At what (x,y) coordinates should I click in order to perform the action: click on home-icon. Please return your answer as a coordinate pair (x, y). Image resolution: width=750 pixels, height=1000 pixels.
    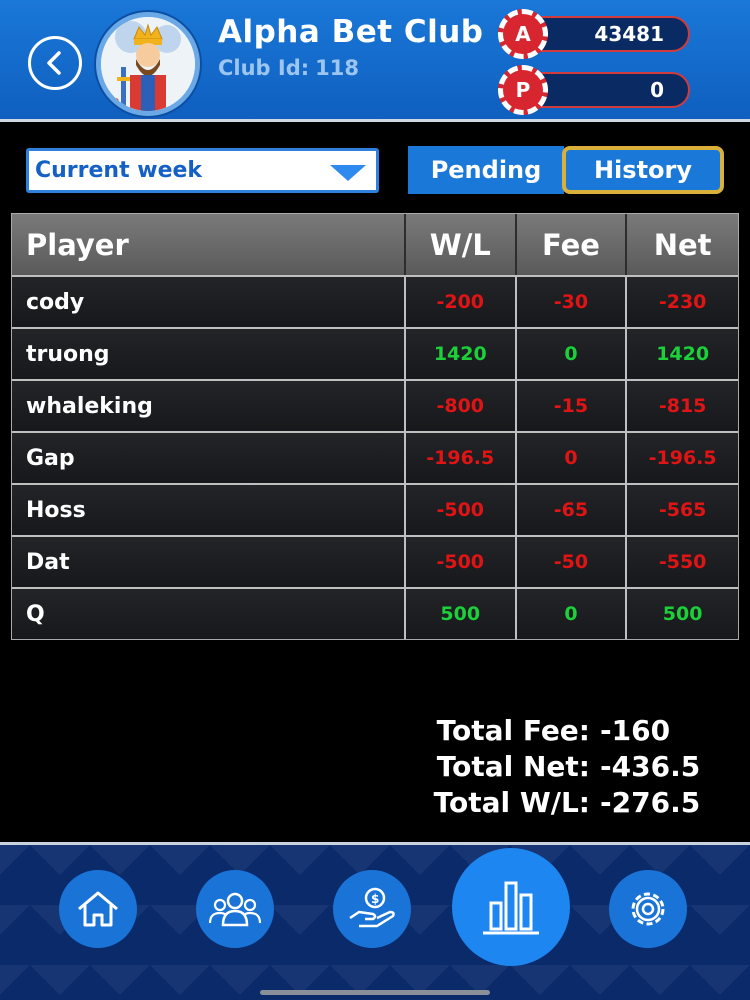
    Looking at the image, I should click on (98, 909).